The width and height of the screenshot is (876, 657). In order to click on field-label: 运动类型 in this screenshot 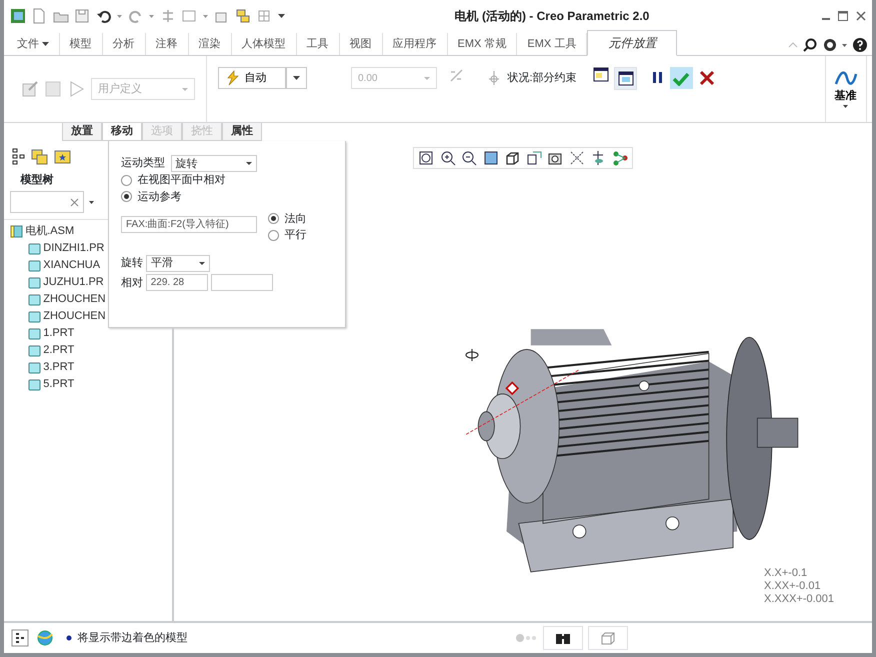, I will do `click(143, 164)`.